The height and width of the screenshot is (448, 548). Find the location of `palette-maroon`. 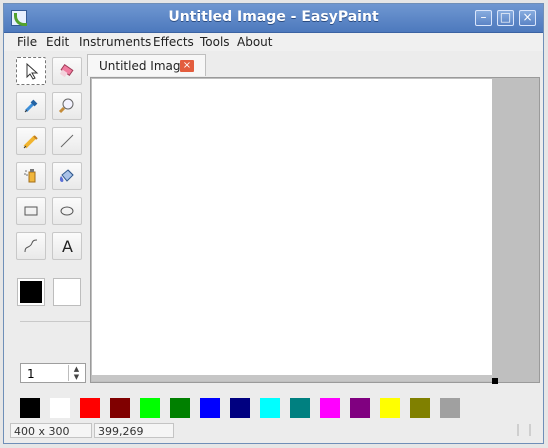

palette-maroon is located at coordinates (120, 408).